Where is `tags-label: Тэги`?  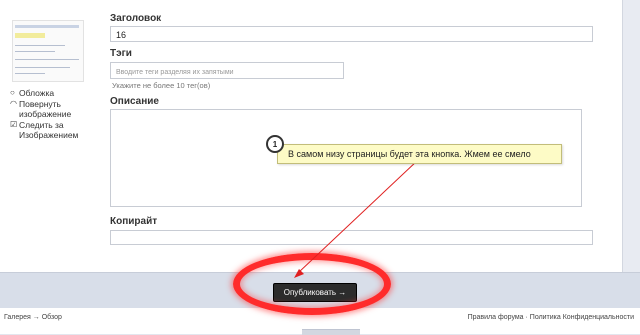 tags-label: Тэги is located at coordinates (121, 53).